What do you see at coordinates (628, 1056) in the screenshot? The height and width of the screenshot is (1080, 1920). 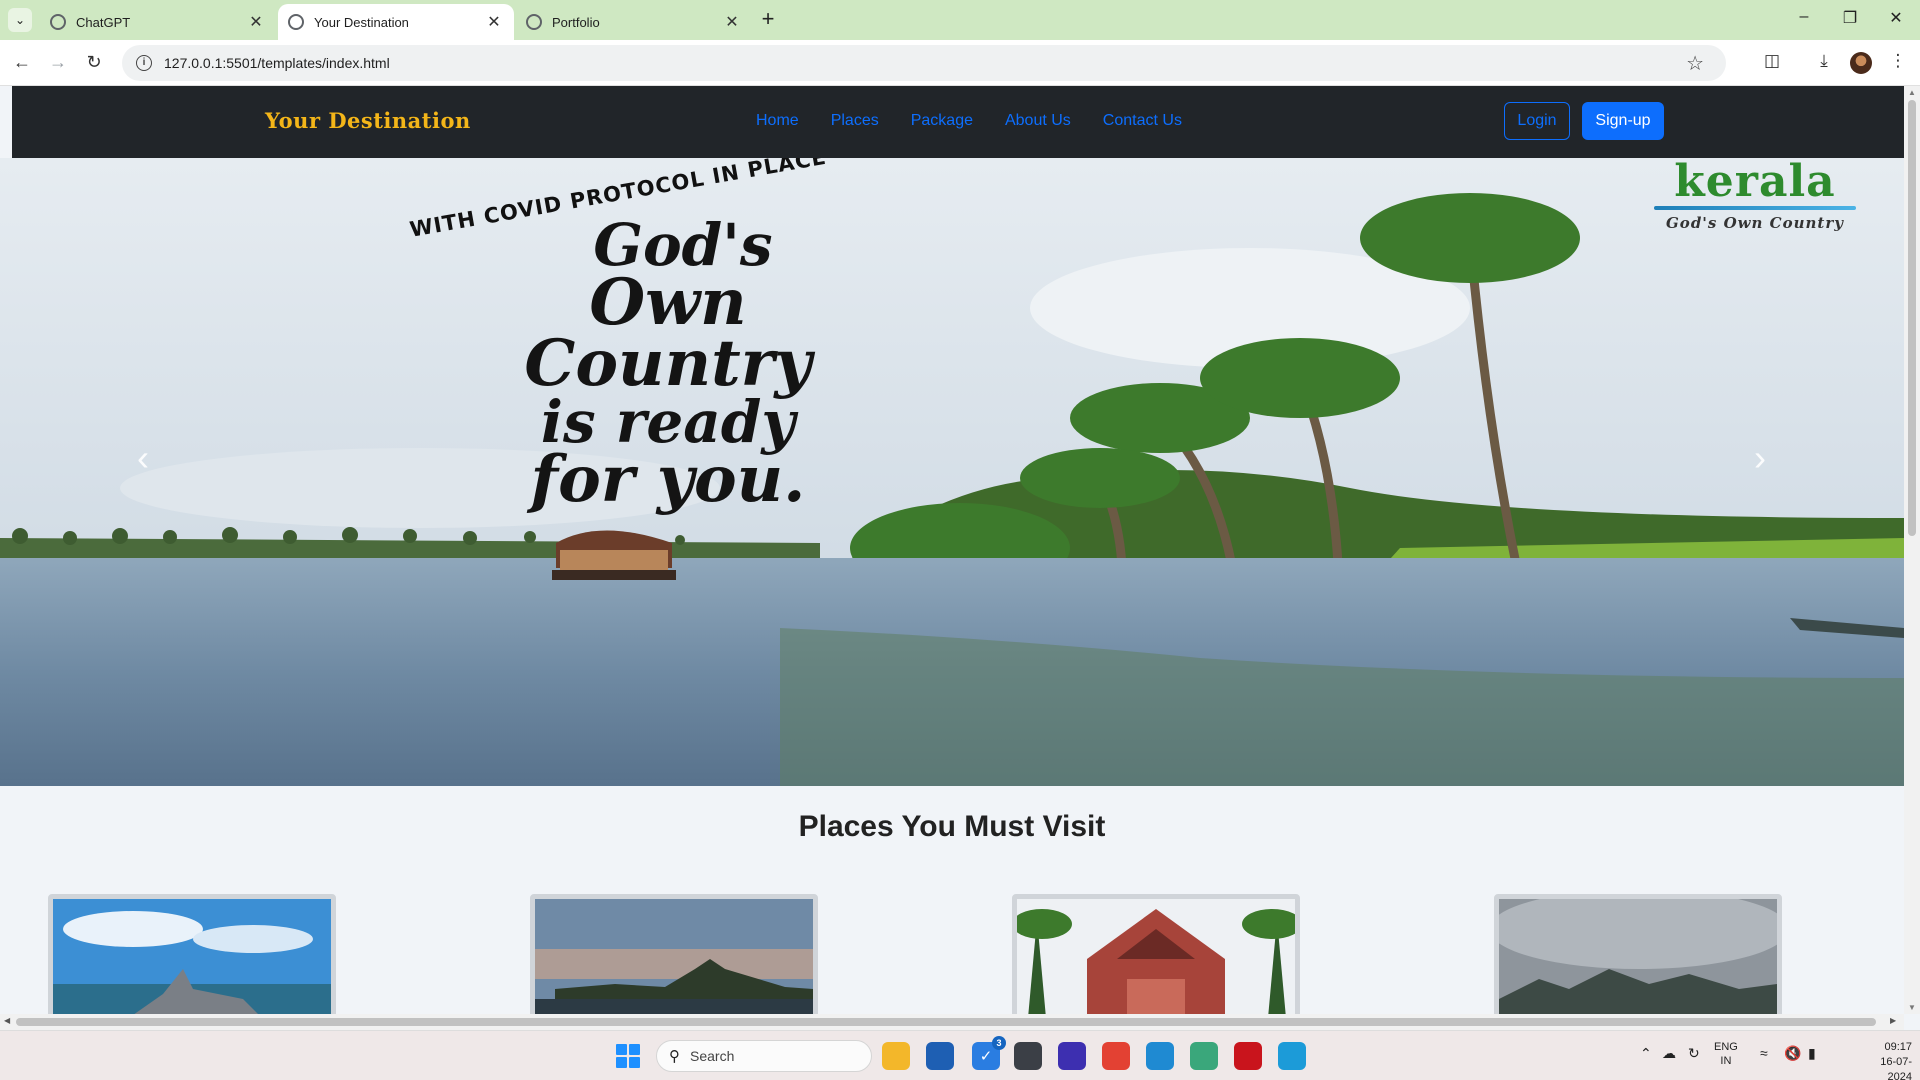 I see `windows-start-button` at bounding box center [628, 1056].